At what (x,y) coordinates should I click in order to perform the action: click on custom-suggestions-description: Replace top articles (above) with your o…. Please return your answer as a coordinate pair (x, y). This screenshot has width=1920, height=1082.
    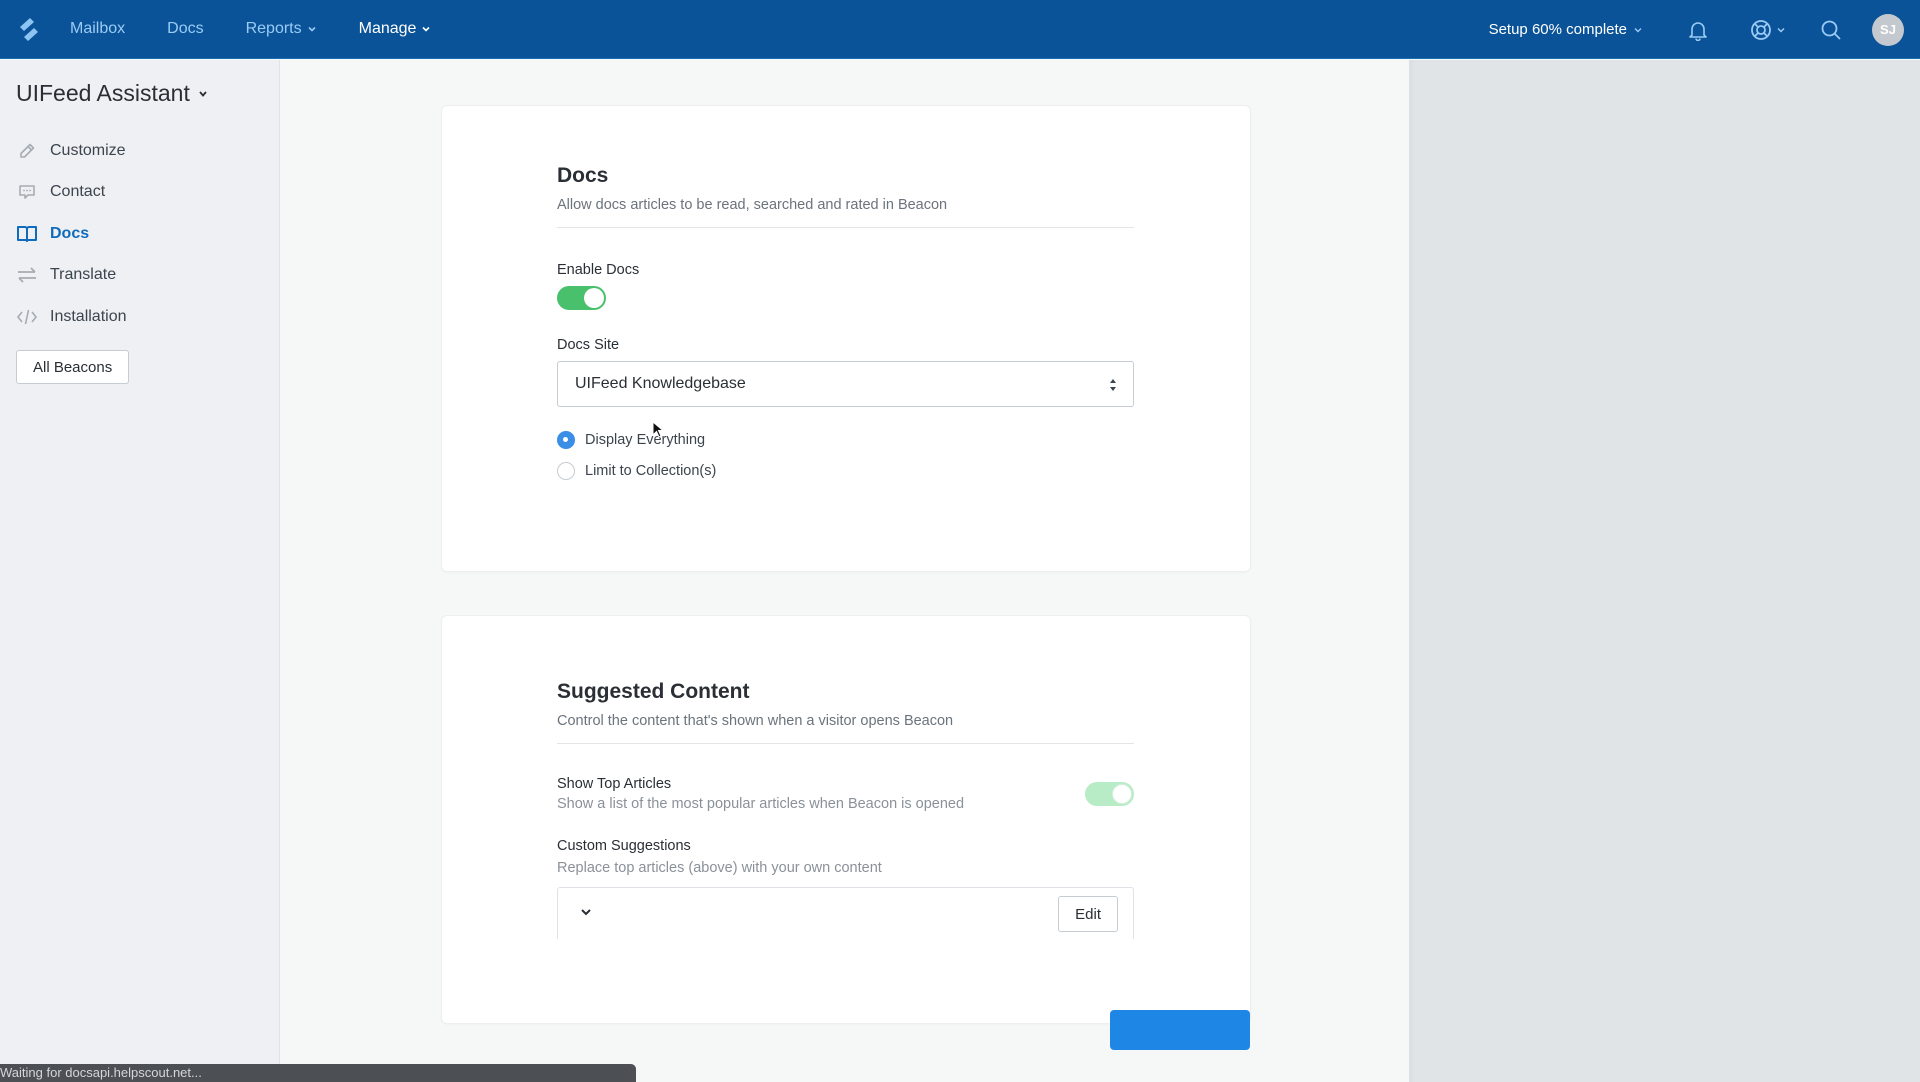
    Looking at the image, I should click on (719, 868).